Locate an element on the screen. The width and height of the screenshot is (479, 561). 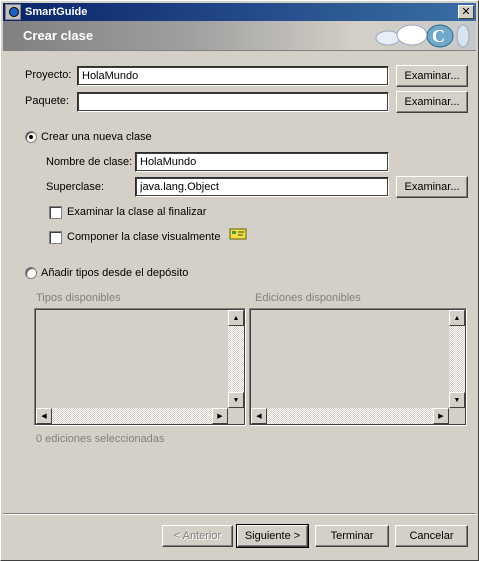
types-horizontal-scrollbar: ◀ ▶ is located at coordinates (132, 416).